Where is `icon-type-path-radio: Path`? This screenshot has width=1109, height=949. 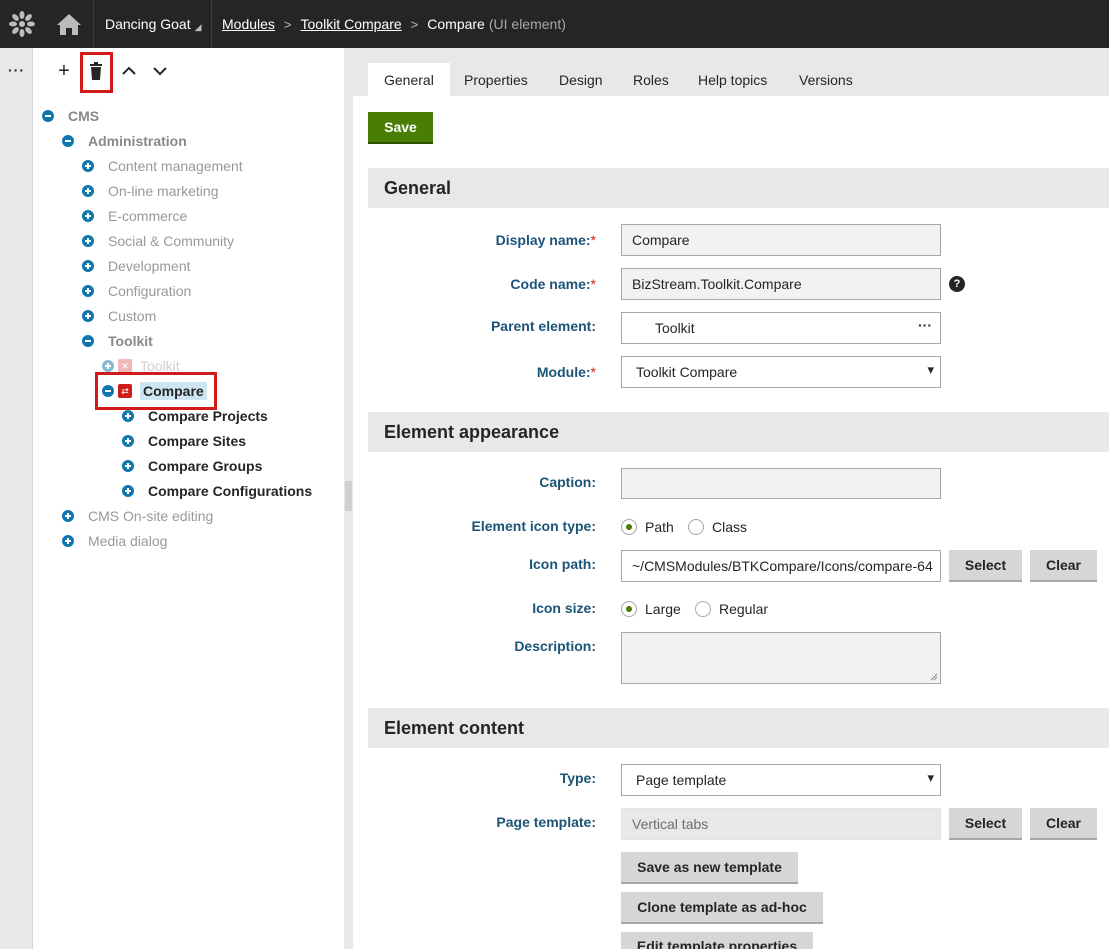 icon-type-path-radio: Path is located at coordinates (647, 527).